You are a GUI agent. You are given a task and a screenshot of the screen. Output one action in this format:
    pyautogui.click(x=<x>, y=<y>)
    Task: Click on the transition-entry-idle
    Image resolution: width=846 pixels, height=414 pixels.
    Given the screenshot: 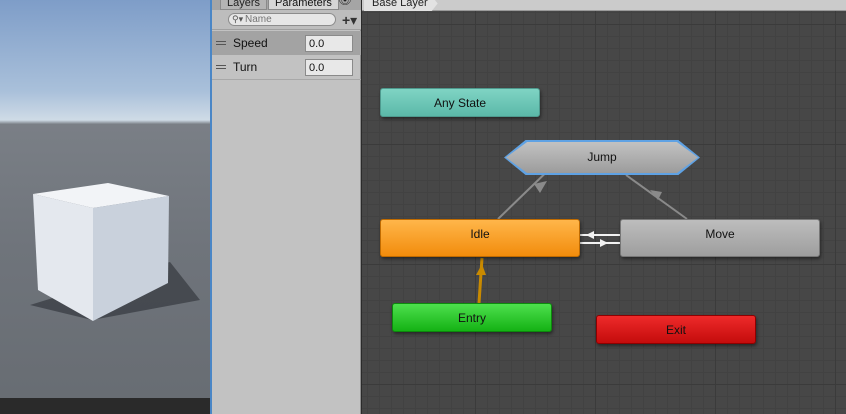 What is the action you would take?
    pyautogui.click(x=480, y=280)
    